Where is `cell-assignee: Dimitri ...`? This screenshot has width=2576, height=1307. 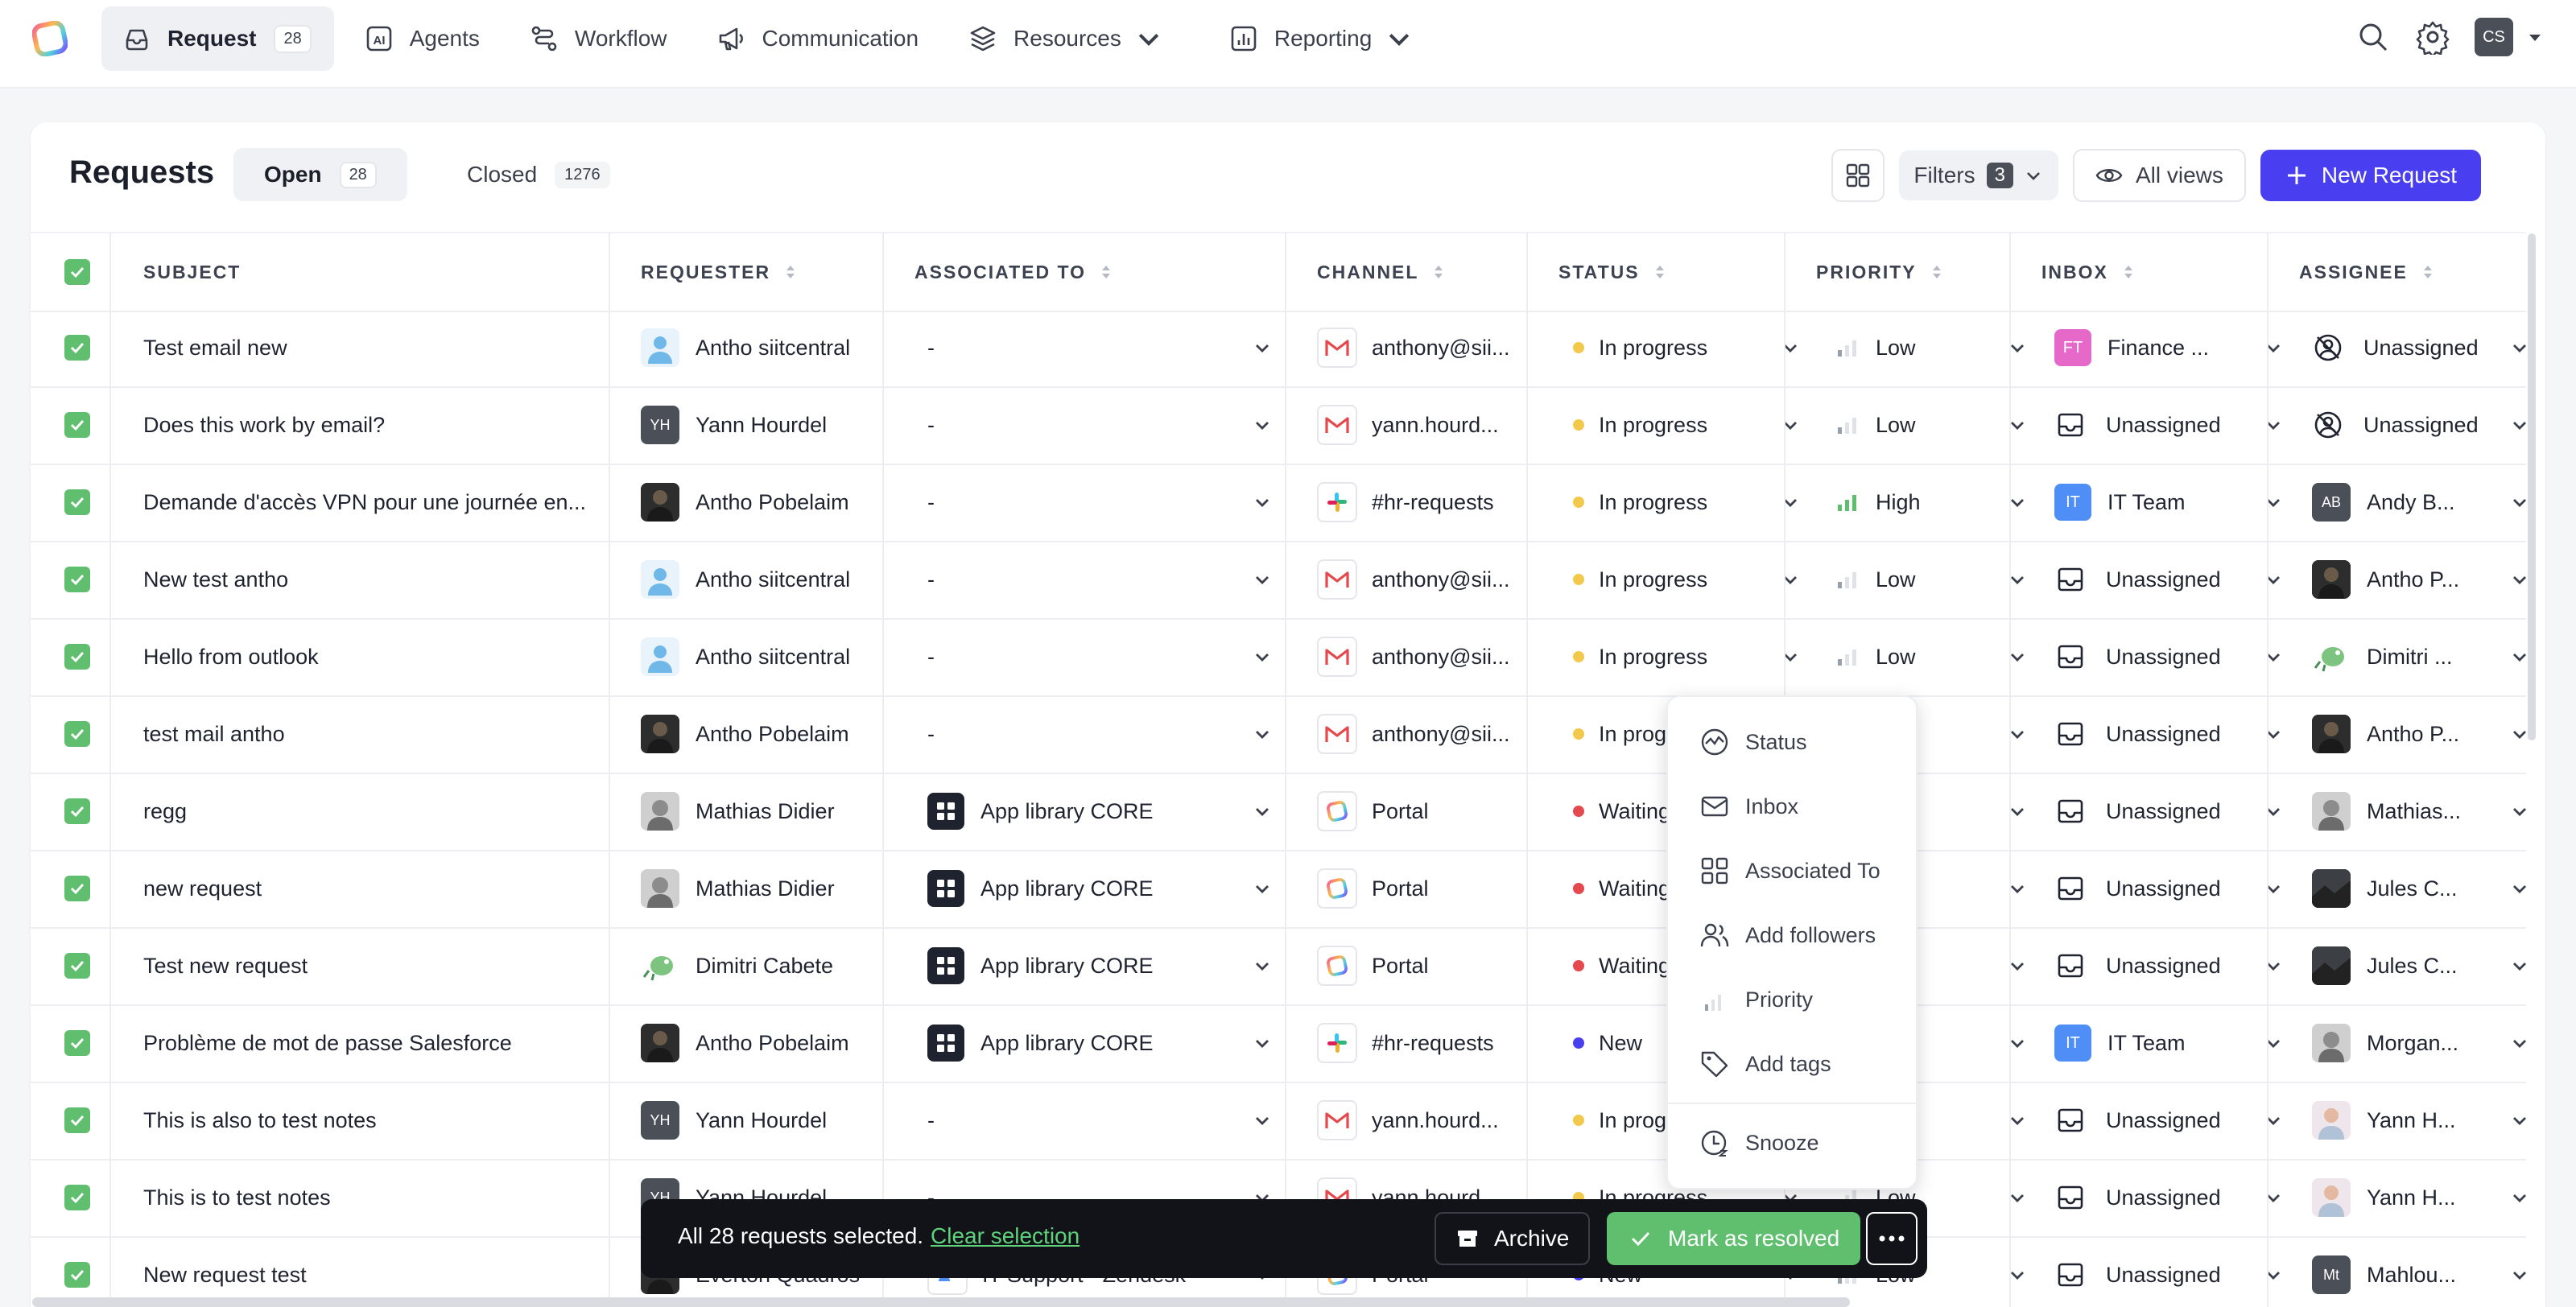
cell-assignee: Dimitri ... is located at coordinates (2400, 656).